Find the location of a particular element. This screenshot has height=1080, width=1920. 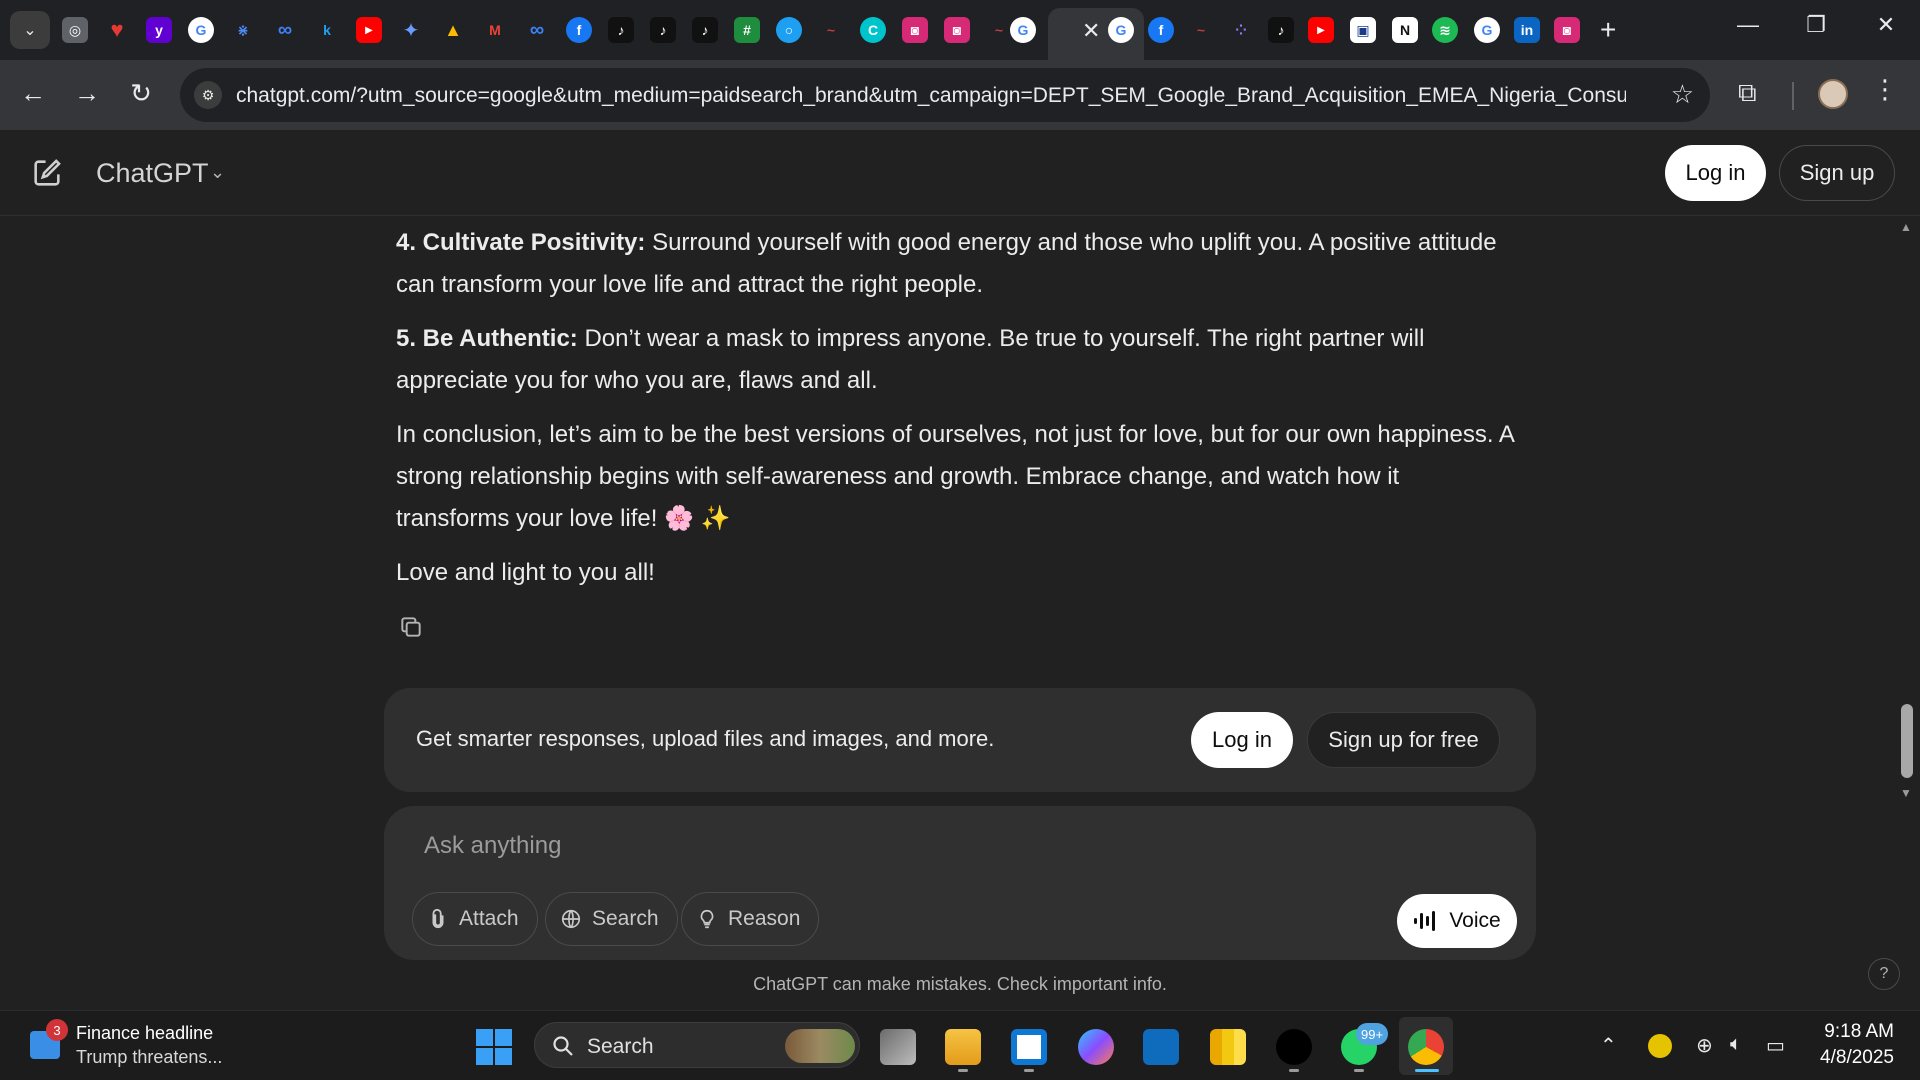

window-minimize-icon: — is located at coordinates (1748, 25).